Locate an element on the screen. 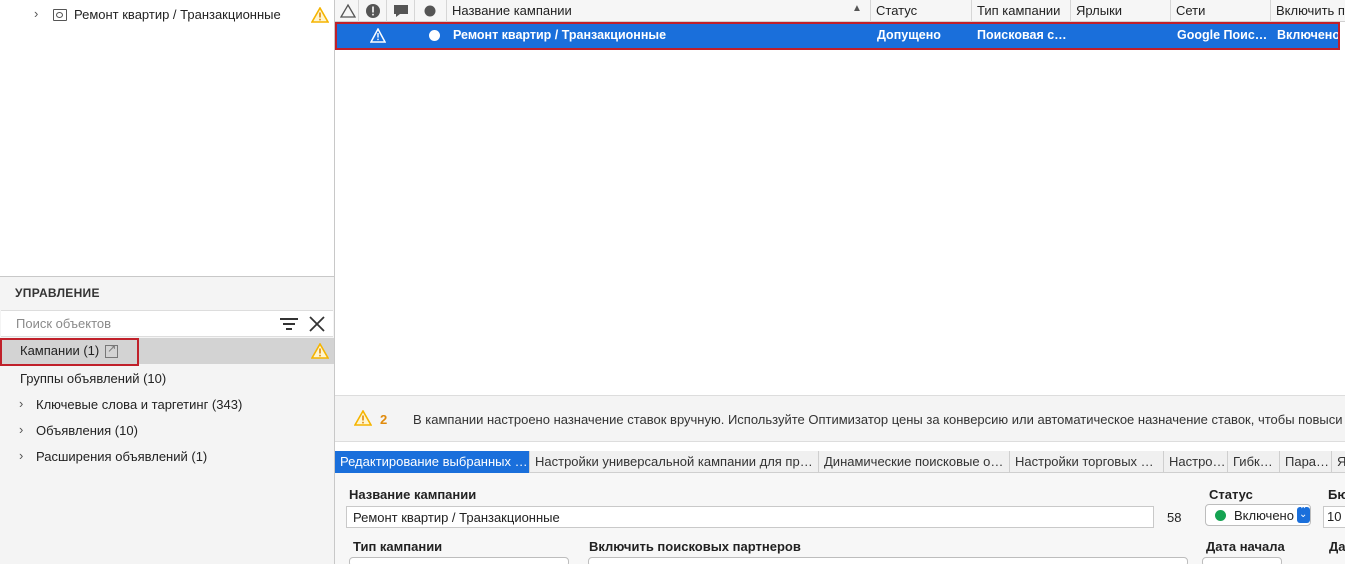  management-panel: УПРАВЛЕНИЕ Кампании (1) Гру is located at coordinates (167, 420).